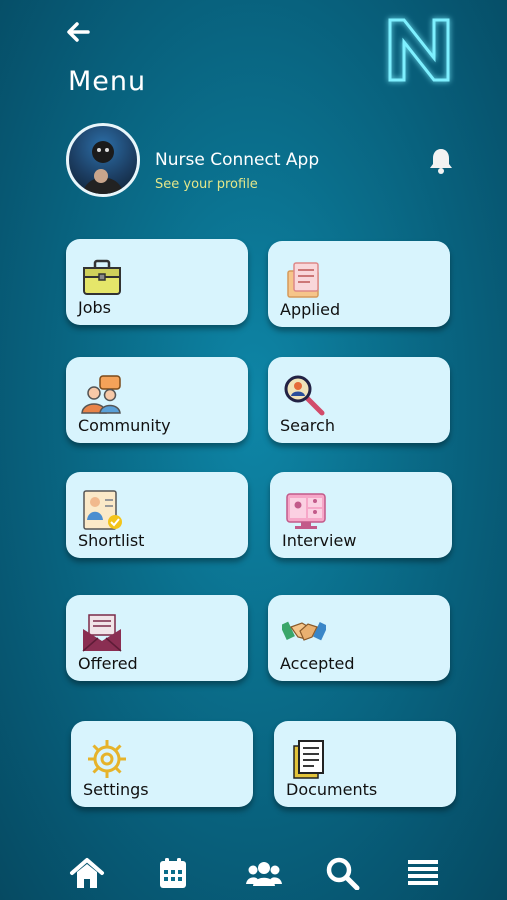 The width and height of the screenshot is (507, 900). I want to click on menu-card-shortlist: Shortlist, so click(157, 515).